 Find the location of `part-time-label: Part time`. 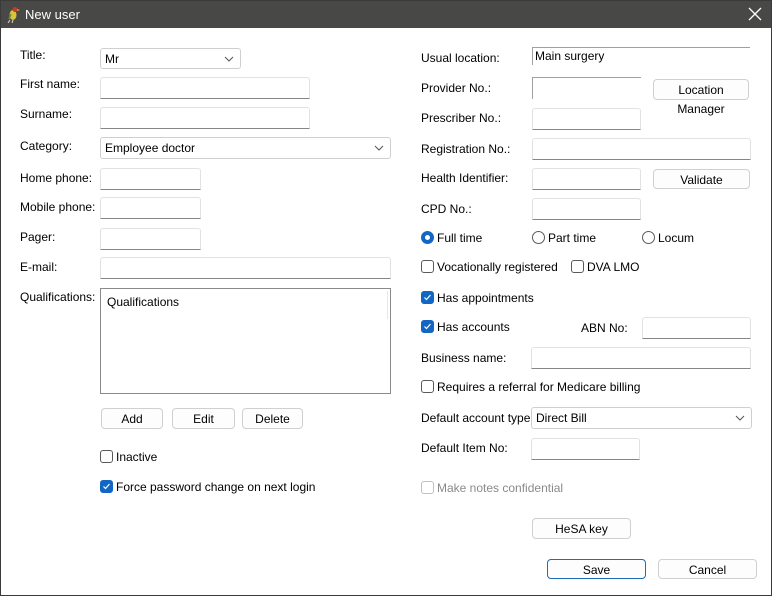

part-time-label: Part time is located at coordinates (572, 238).